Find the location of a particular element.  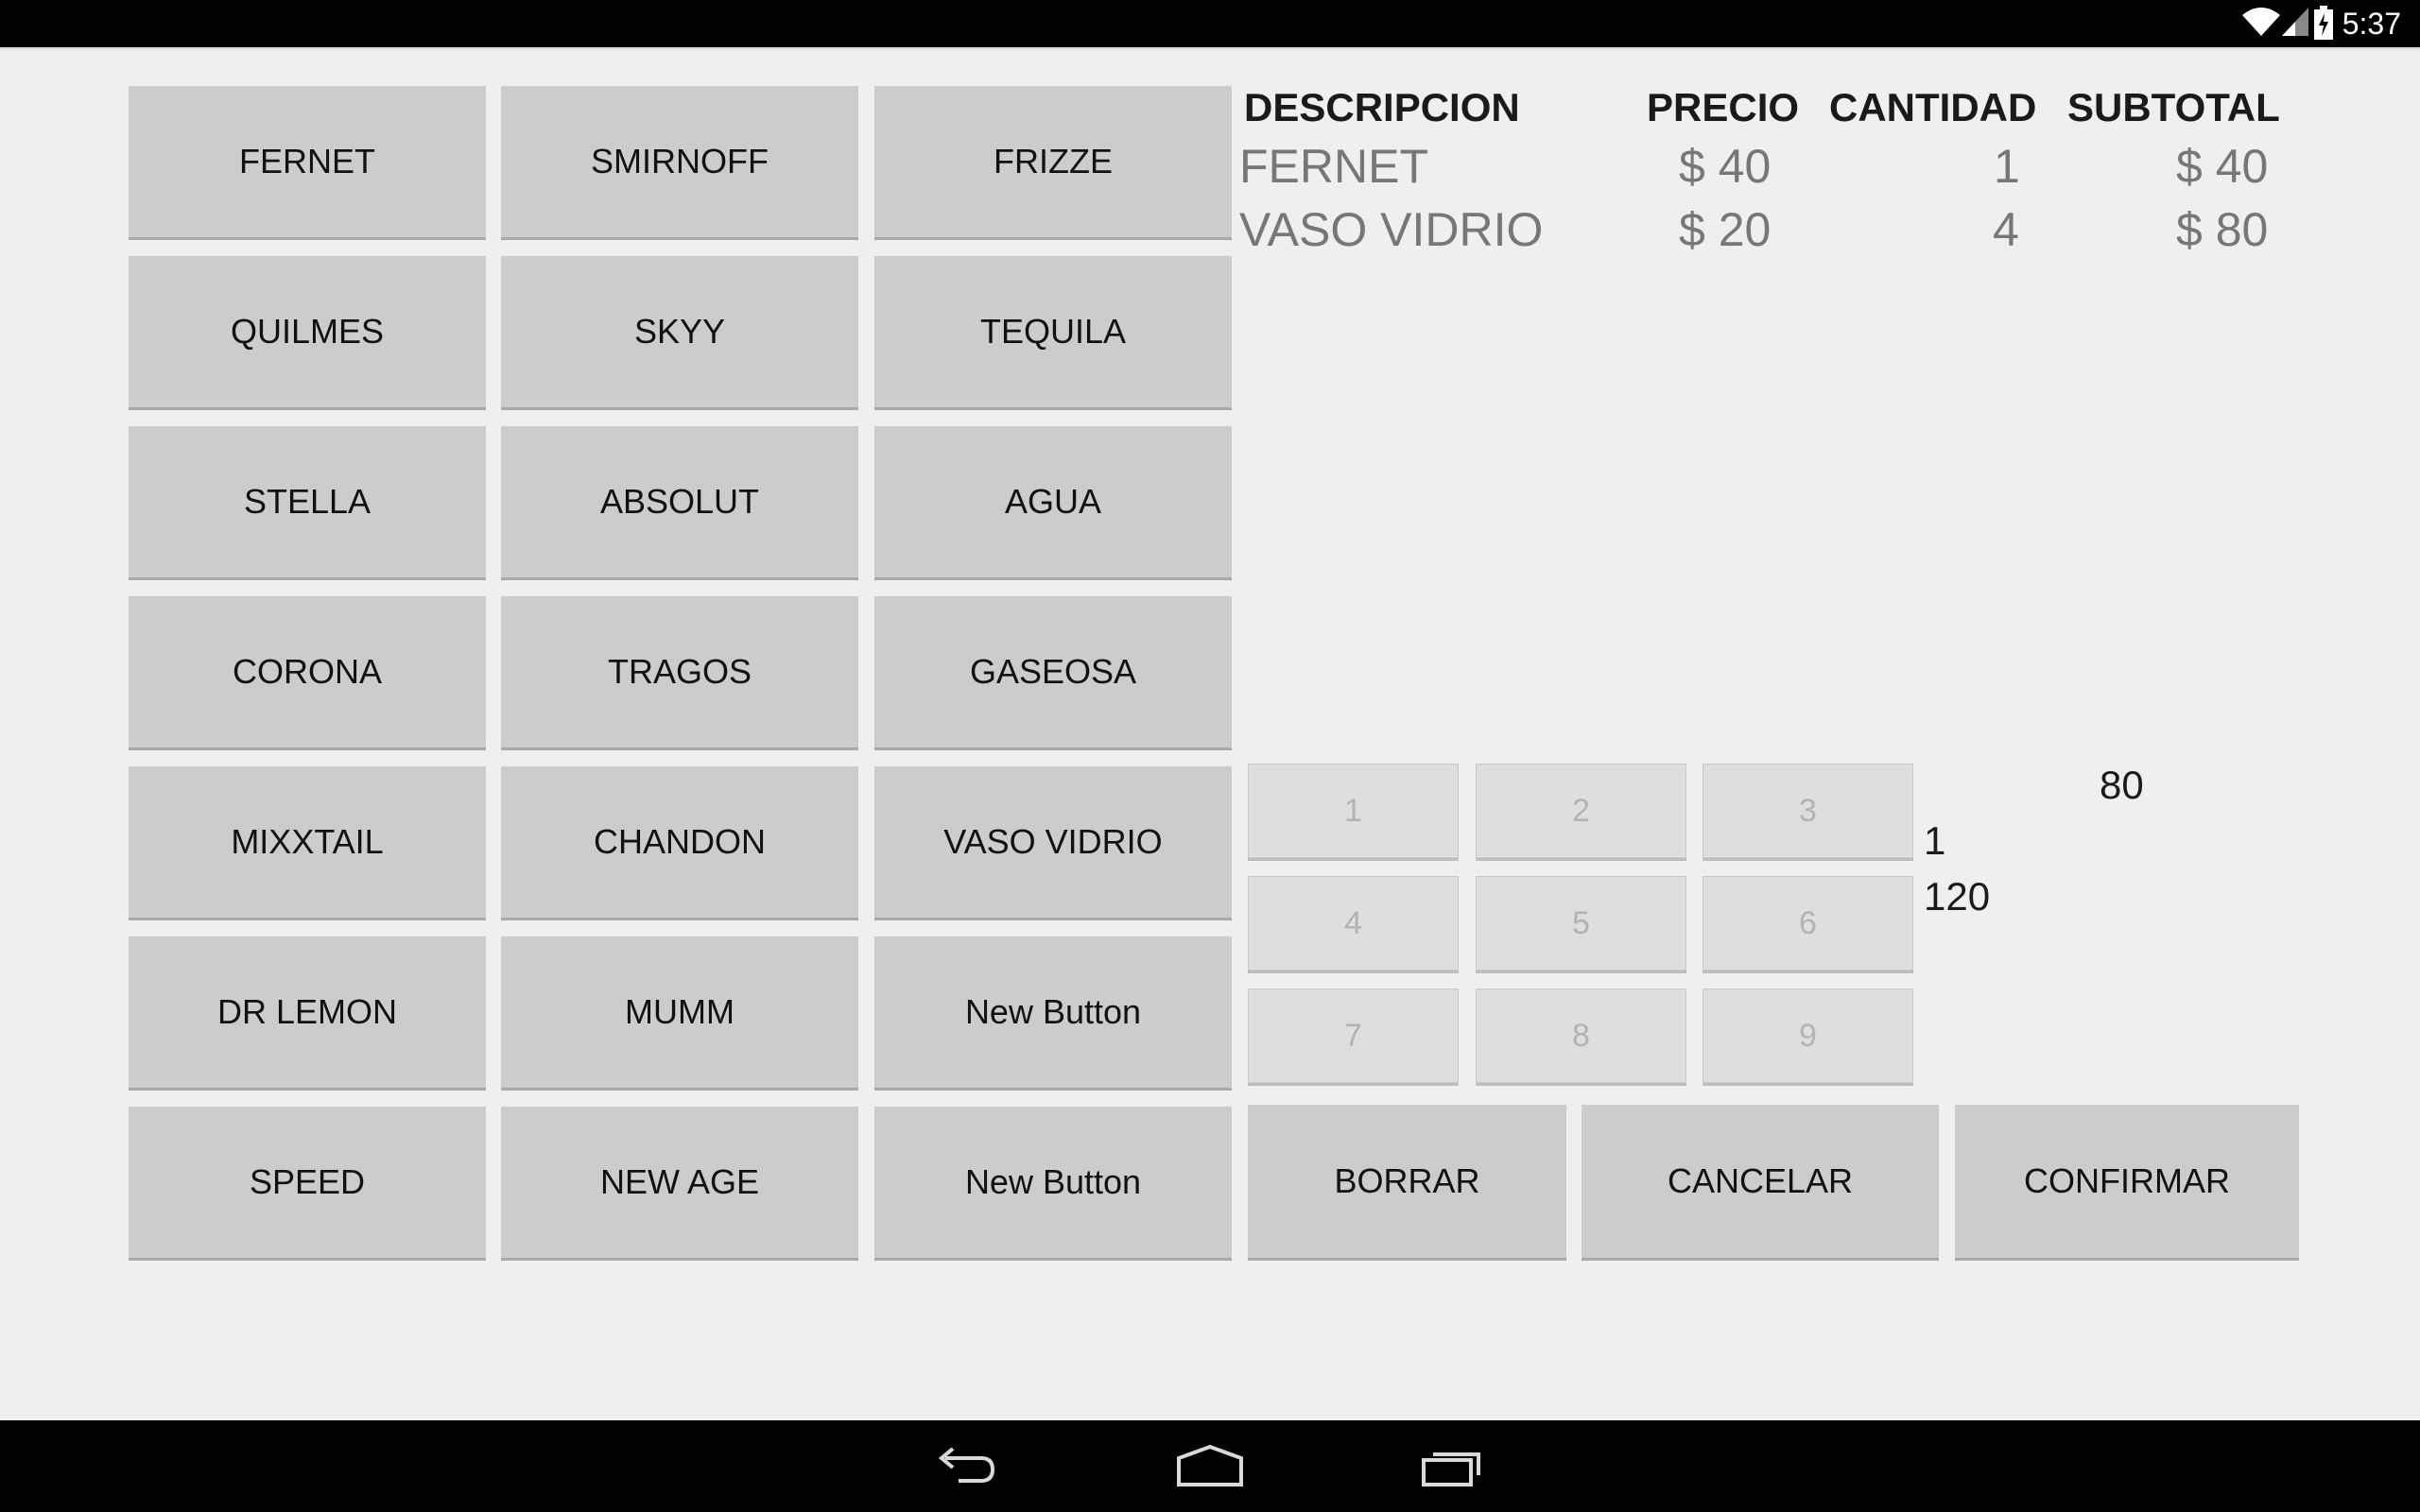

row-quantity: 4 is located at coordinates (2006, 229).